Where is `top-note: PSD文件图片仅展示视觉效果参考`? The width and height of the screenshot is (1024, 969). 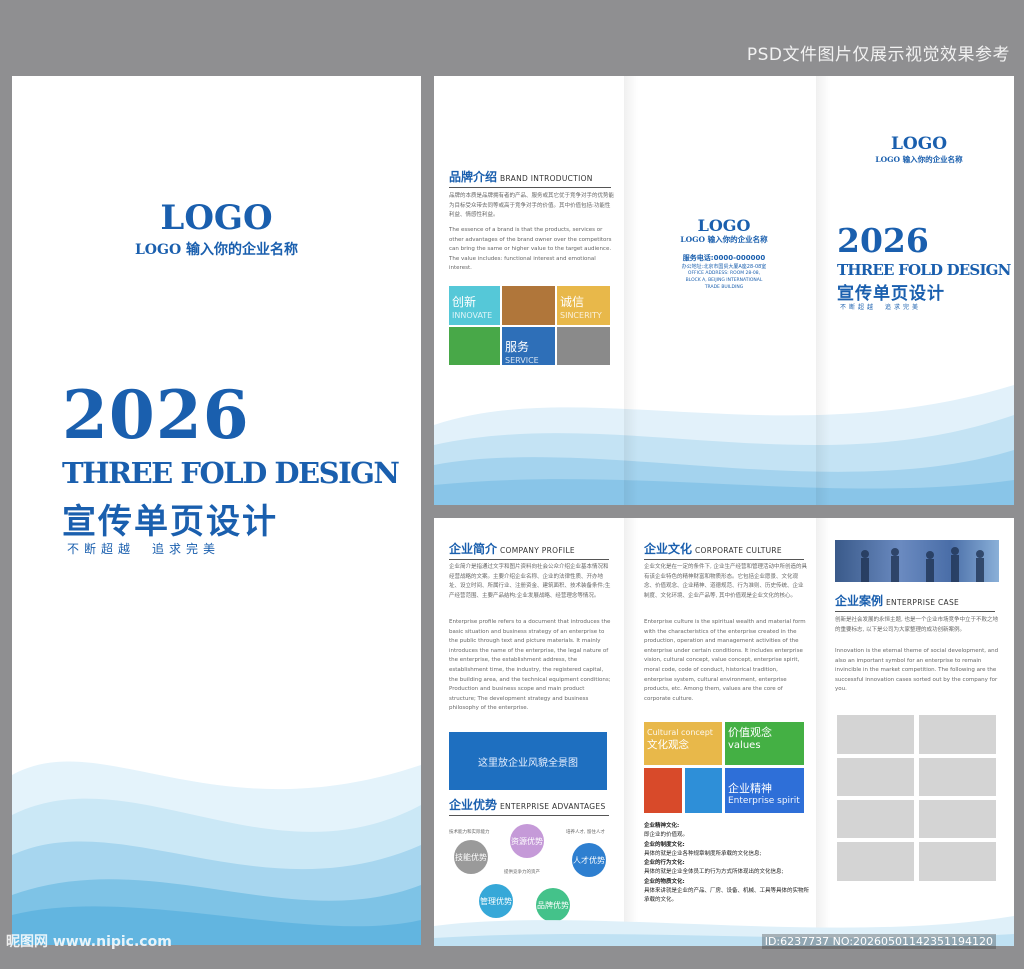
top-note: PSD文件图片仅展示视觉效果参考 is located at coordinates (878, 55).